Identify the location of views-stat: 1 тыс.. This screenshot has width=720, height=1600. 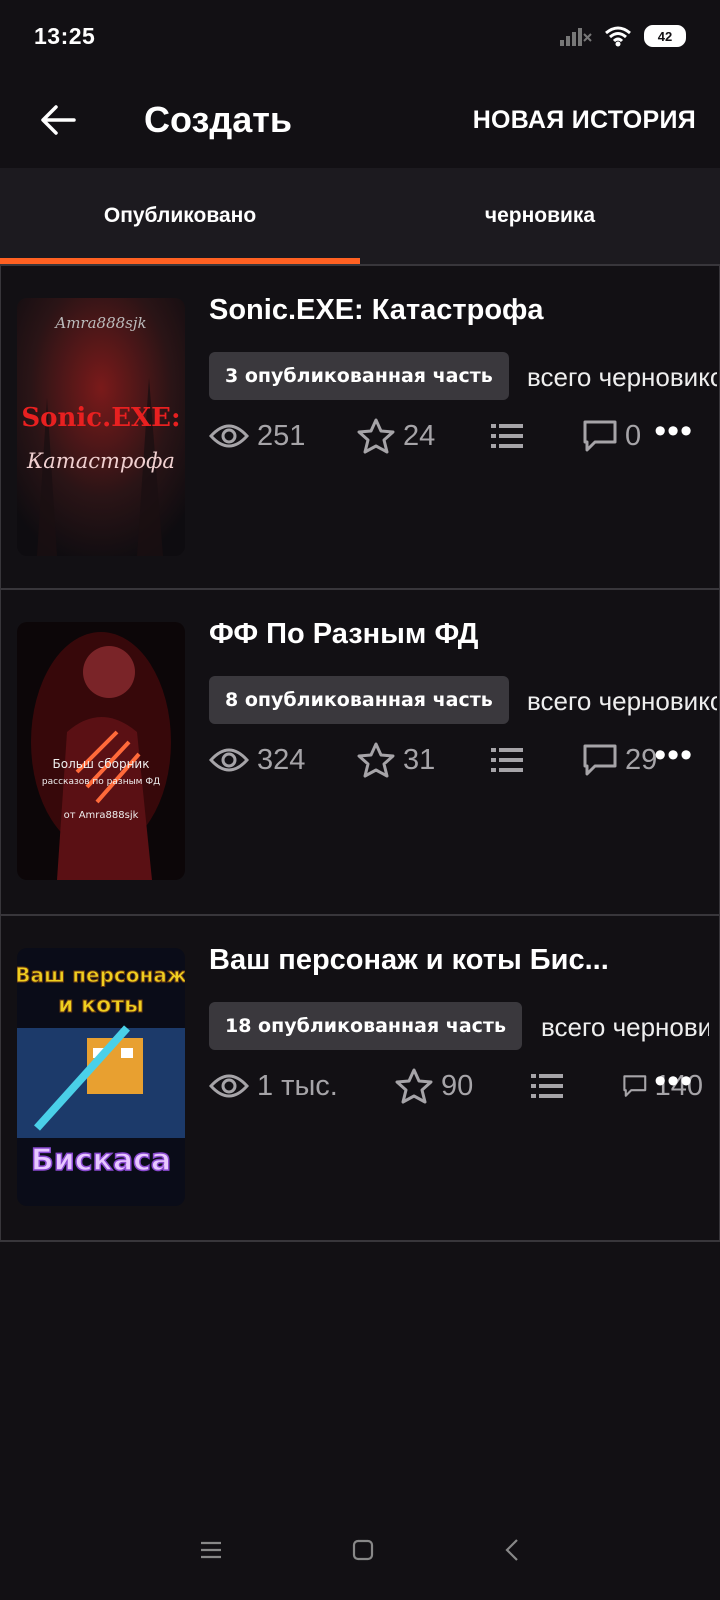
(273, 1086).